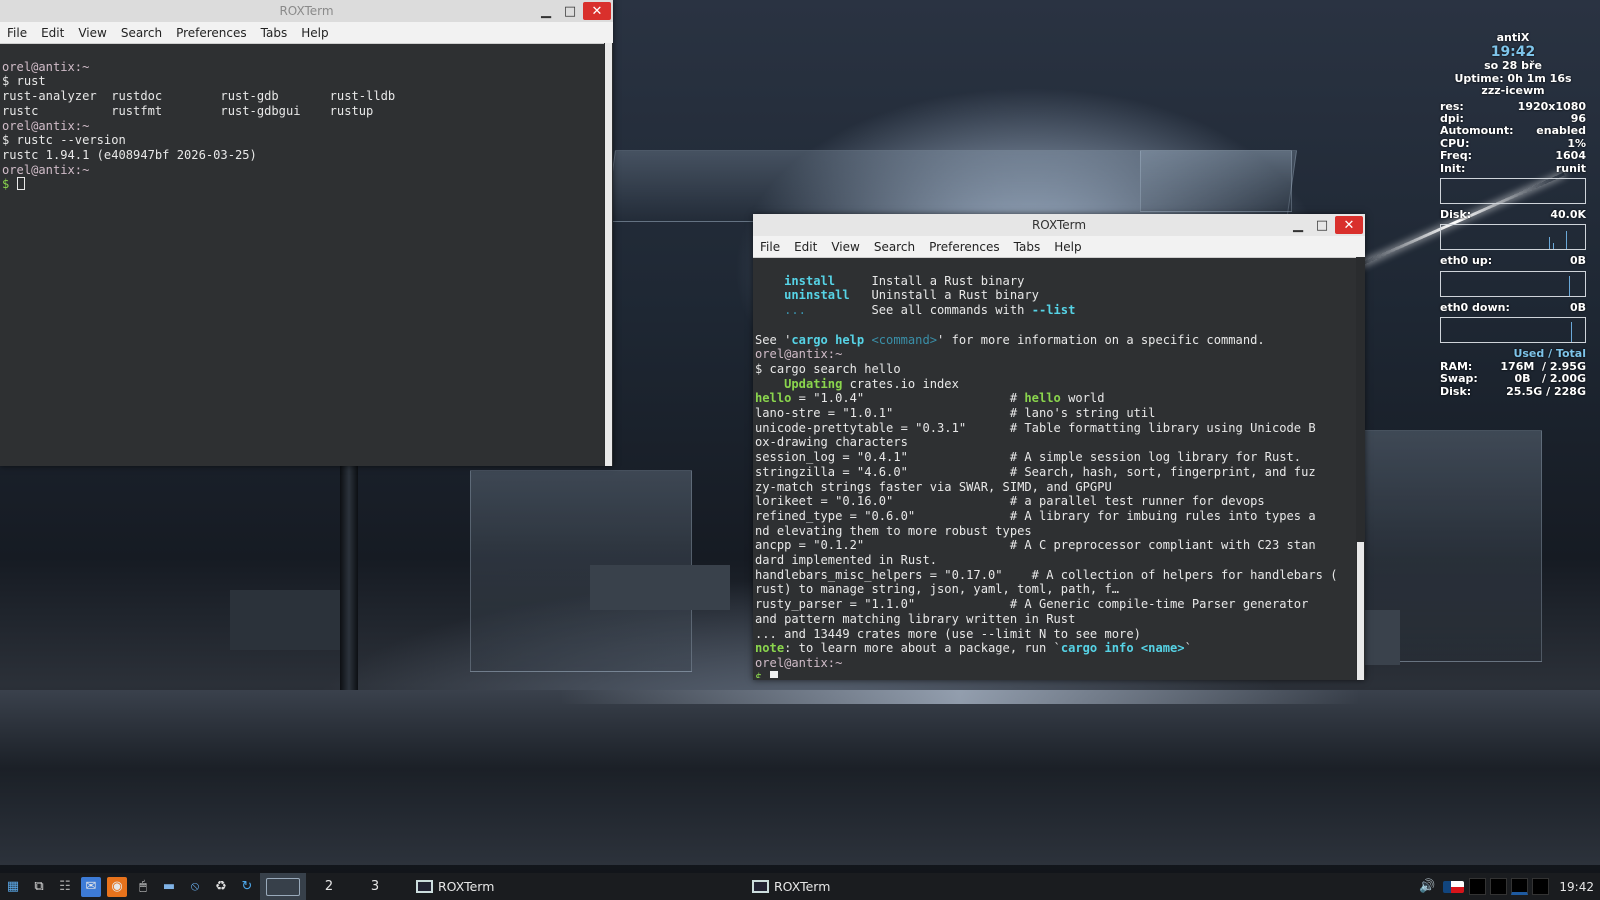 The image size is (1600, 900). What do you see at coordinates (1541, 886) in the screenshot?
I see `battery-monitor-icon` at bounding box center [1541, 886].